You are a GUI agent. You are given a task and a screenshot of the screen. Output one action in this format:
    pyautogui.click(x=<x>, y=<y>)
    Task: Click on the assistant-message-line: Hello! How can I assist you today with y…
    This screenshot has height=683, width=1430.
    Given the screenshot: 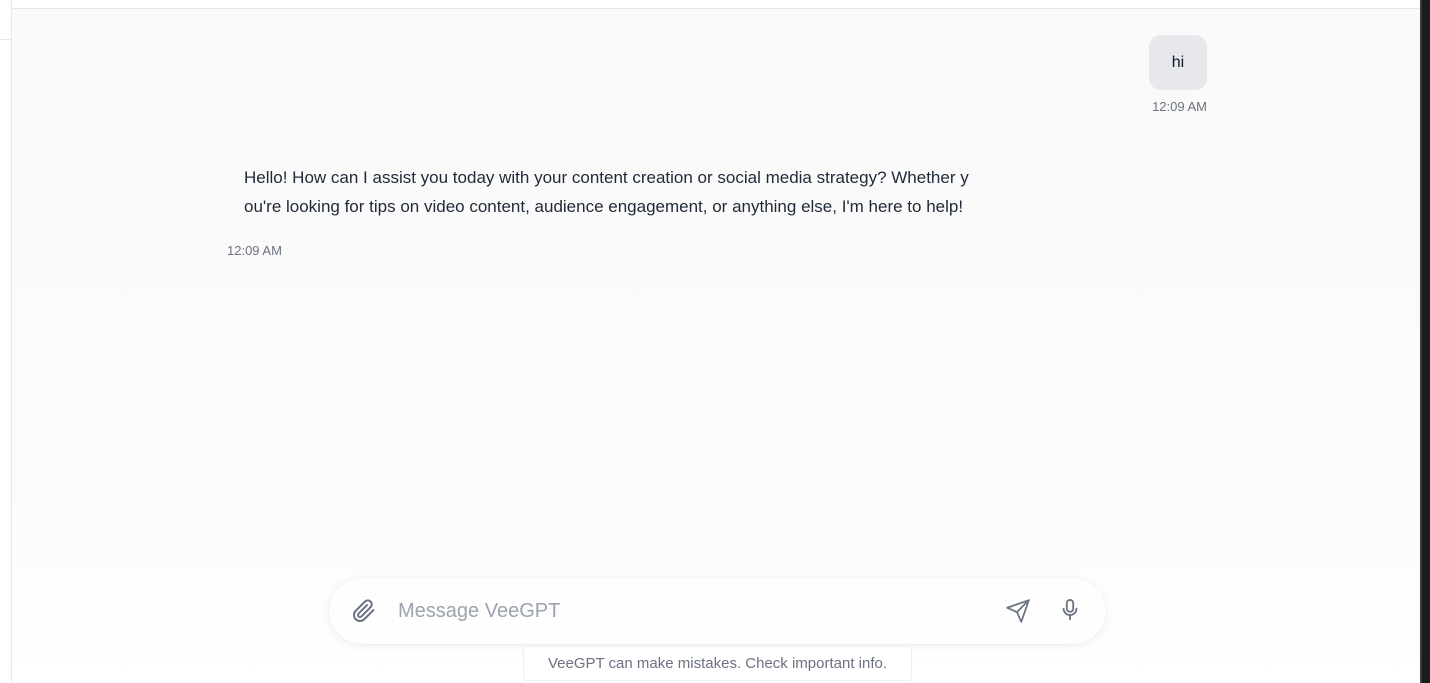 What is the action you would take?
    pyautogui.click(x=606, y=177)
    